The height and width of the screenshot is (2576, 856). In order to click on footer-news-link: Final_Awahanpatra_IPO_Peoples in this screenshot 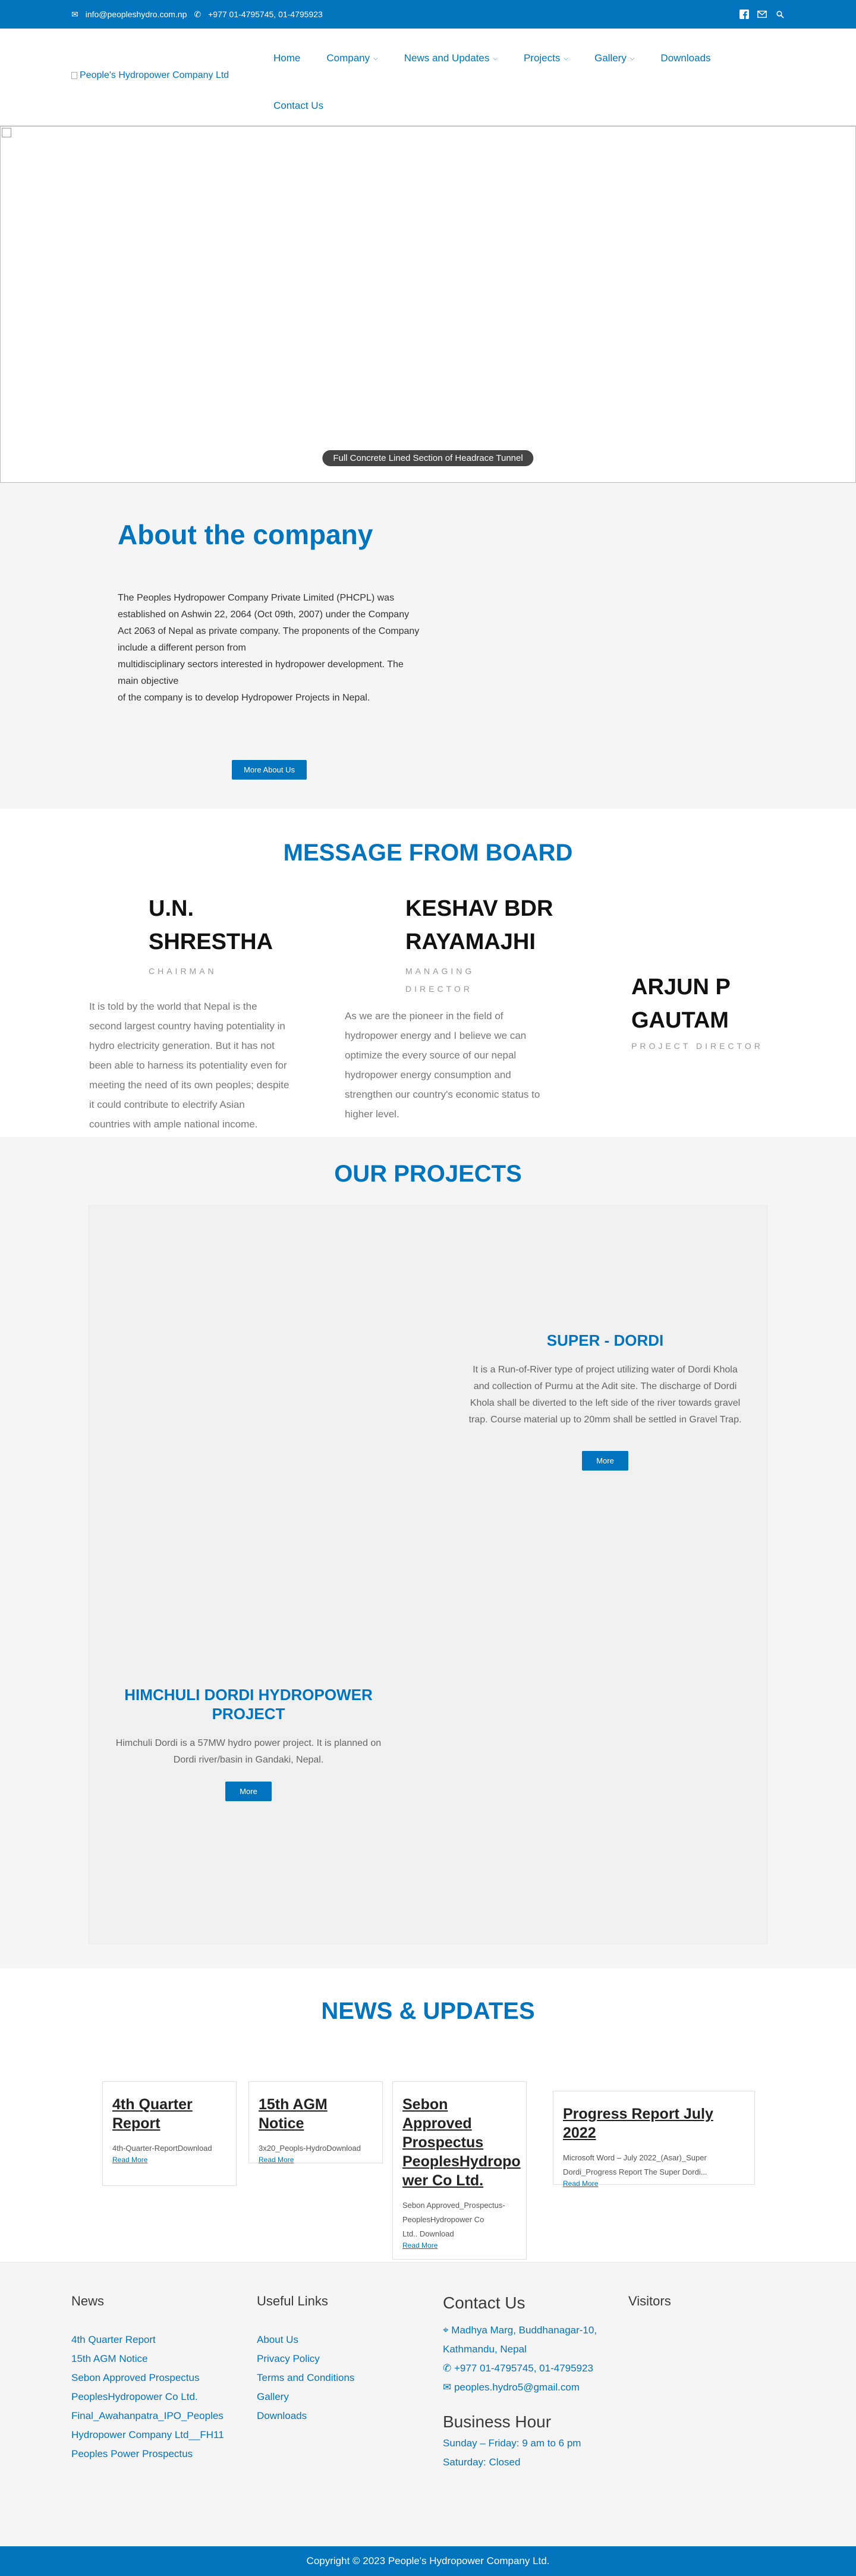, I will do `click(160, 2416)`.